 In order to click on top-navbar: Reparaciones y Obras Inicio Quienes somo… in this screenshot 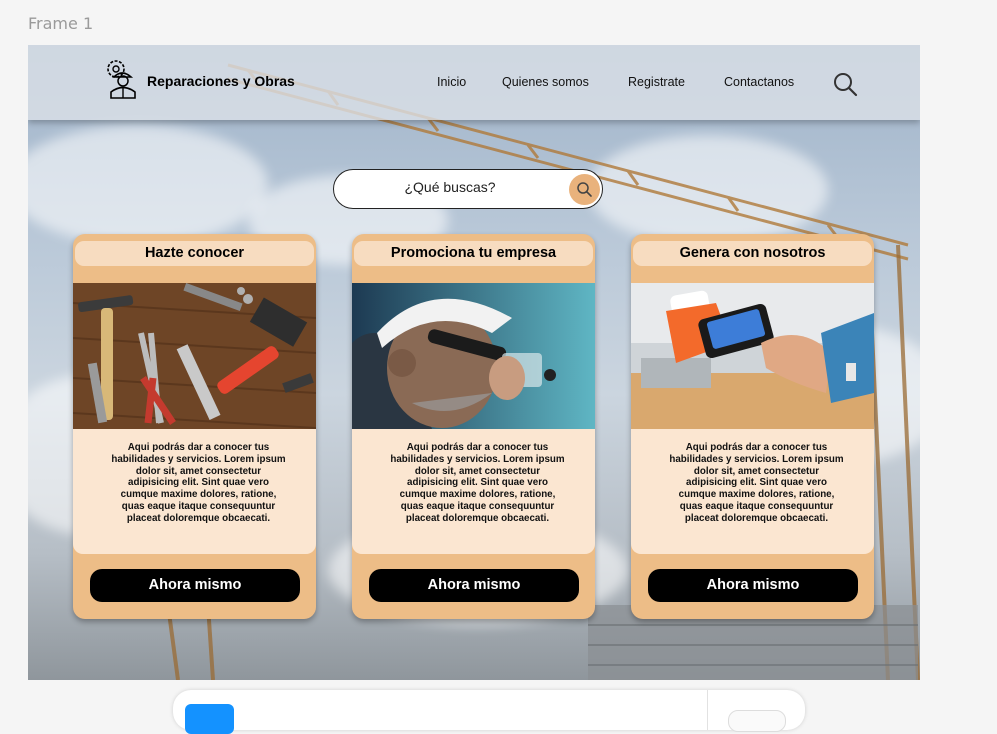, I will do `click(474, 82)`.